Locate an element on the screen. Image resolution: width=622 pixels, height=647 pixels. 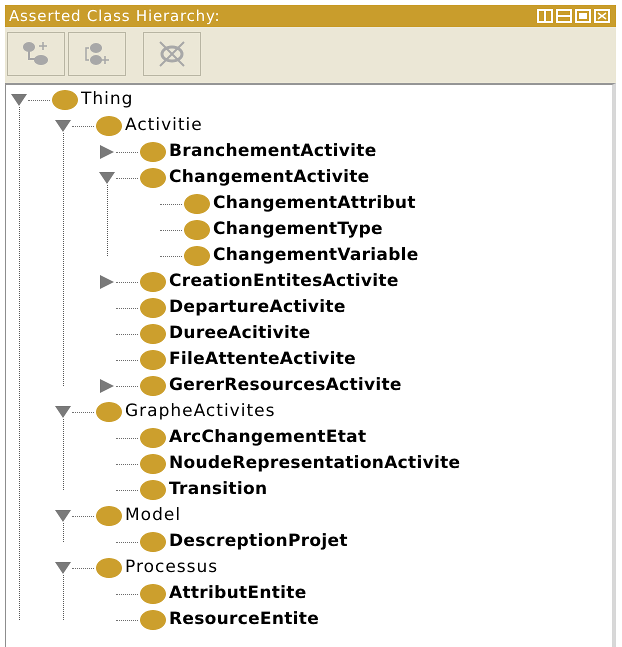
class-label: ChangementAttribut is located at coordinates (314, 204).